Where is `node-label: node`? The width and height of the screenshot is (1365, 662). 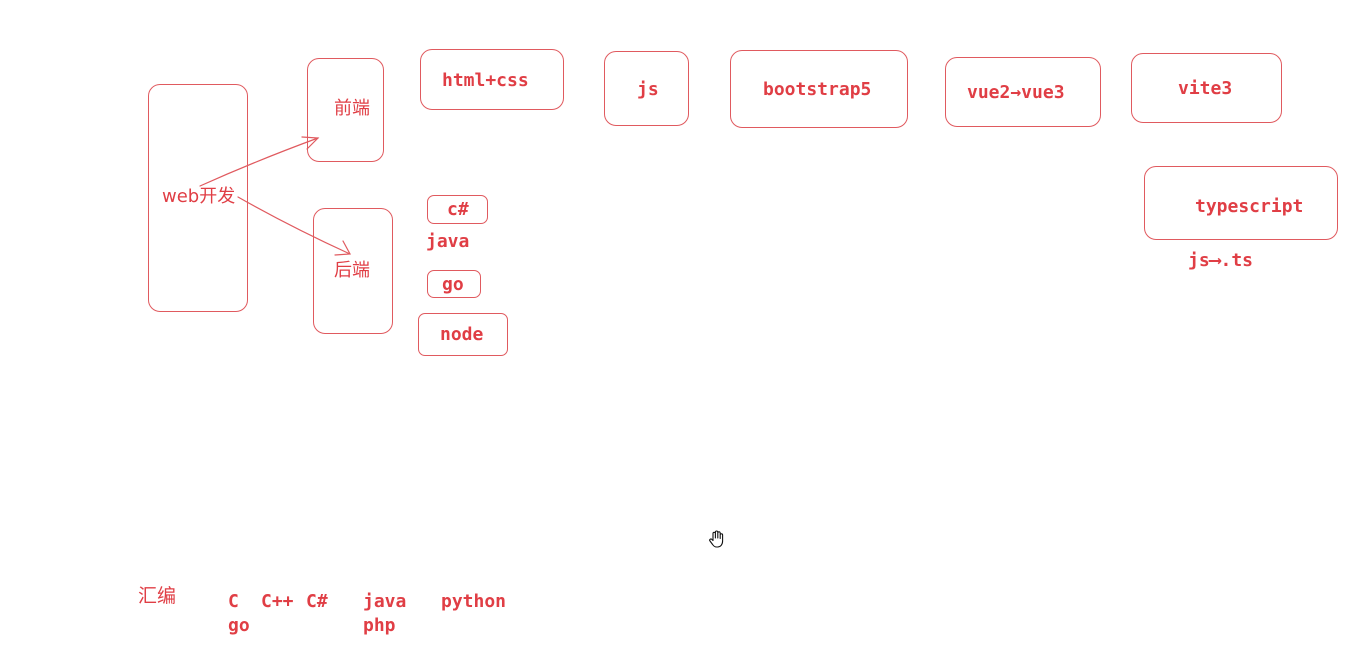
node-label: node is located at coordinates (462, 334).